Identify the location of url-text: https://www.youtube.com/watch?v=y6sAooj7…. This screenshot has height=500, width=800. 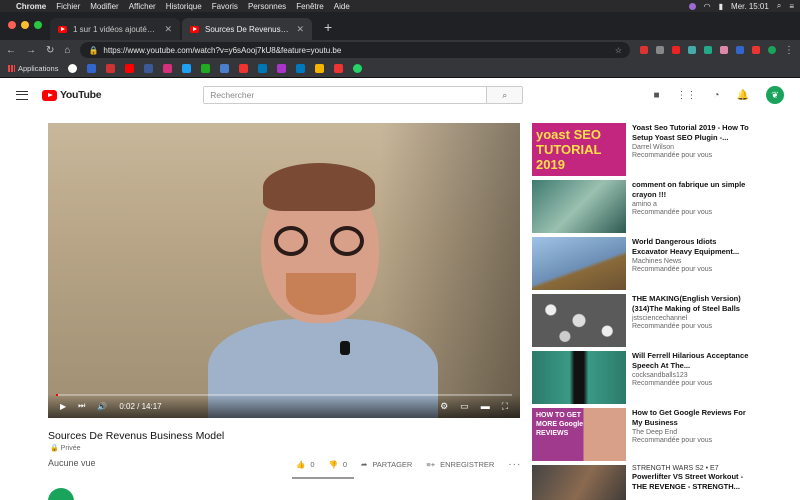
(222, 50).